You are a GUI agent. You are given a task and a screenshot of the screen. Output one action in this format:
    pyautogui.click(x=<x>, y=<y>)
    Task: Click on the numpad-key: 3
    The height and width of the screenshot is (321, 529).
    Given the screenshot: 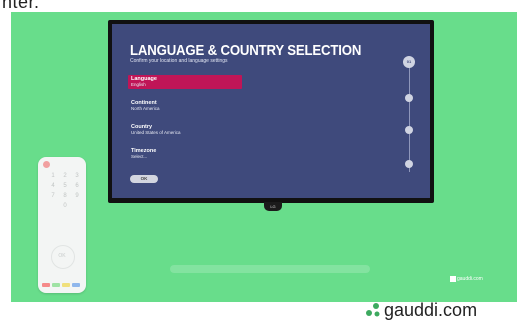 What is the action you would take?
    pyautogui.click(x=77, y=176)
    